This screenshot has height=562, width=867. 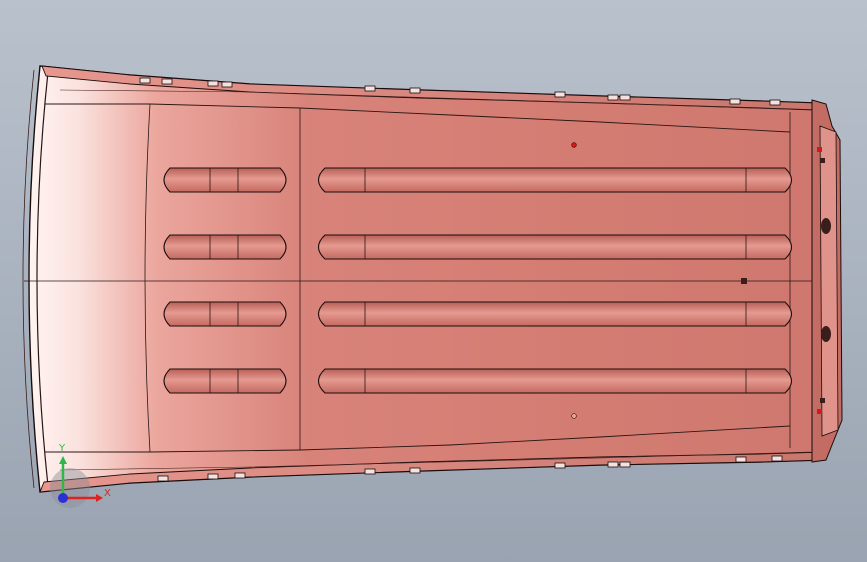 What do you see at coordinates (70, 488) in the screenshot?
I see `triad-shadow` at bounding box center [70, 488].